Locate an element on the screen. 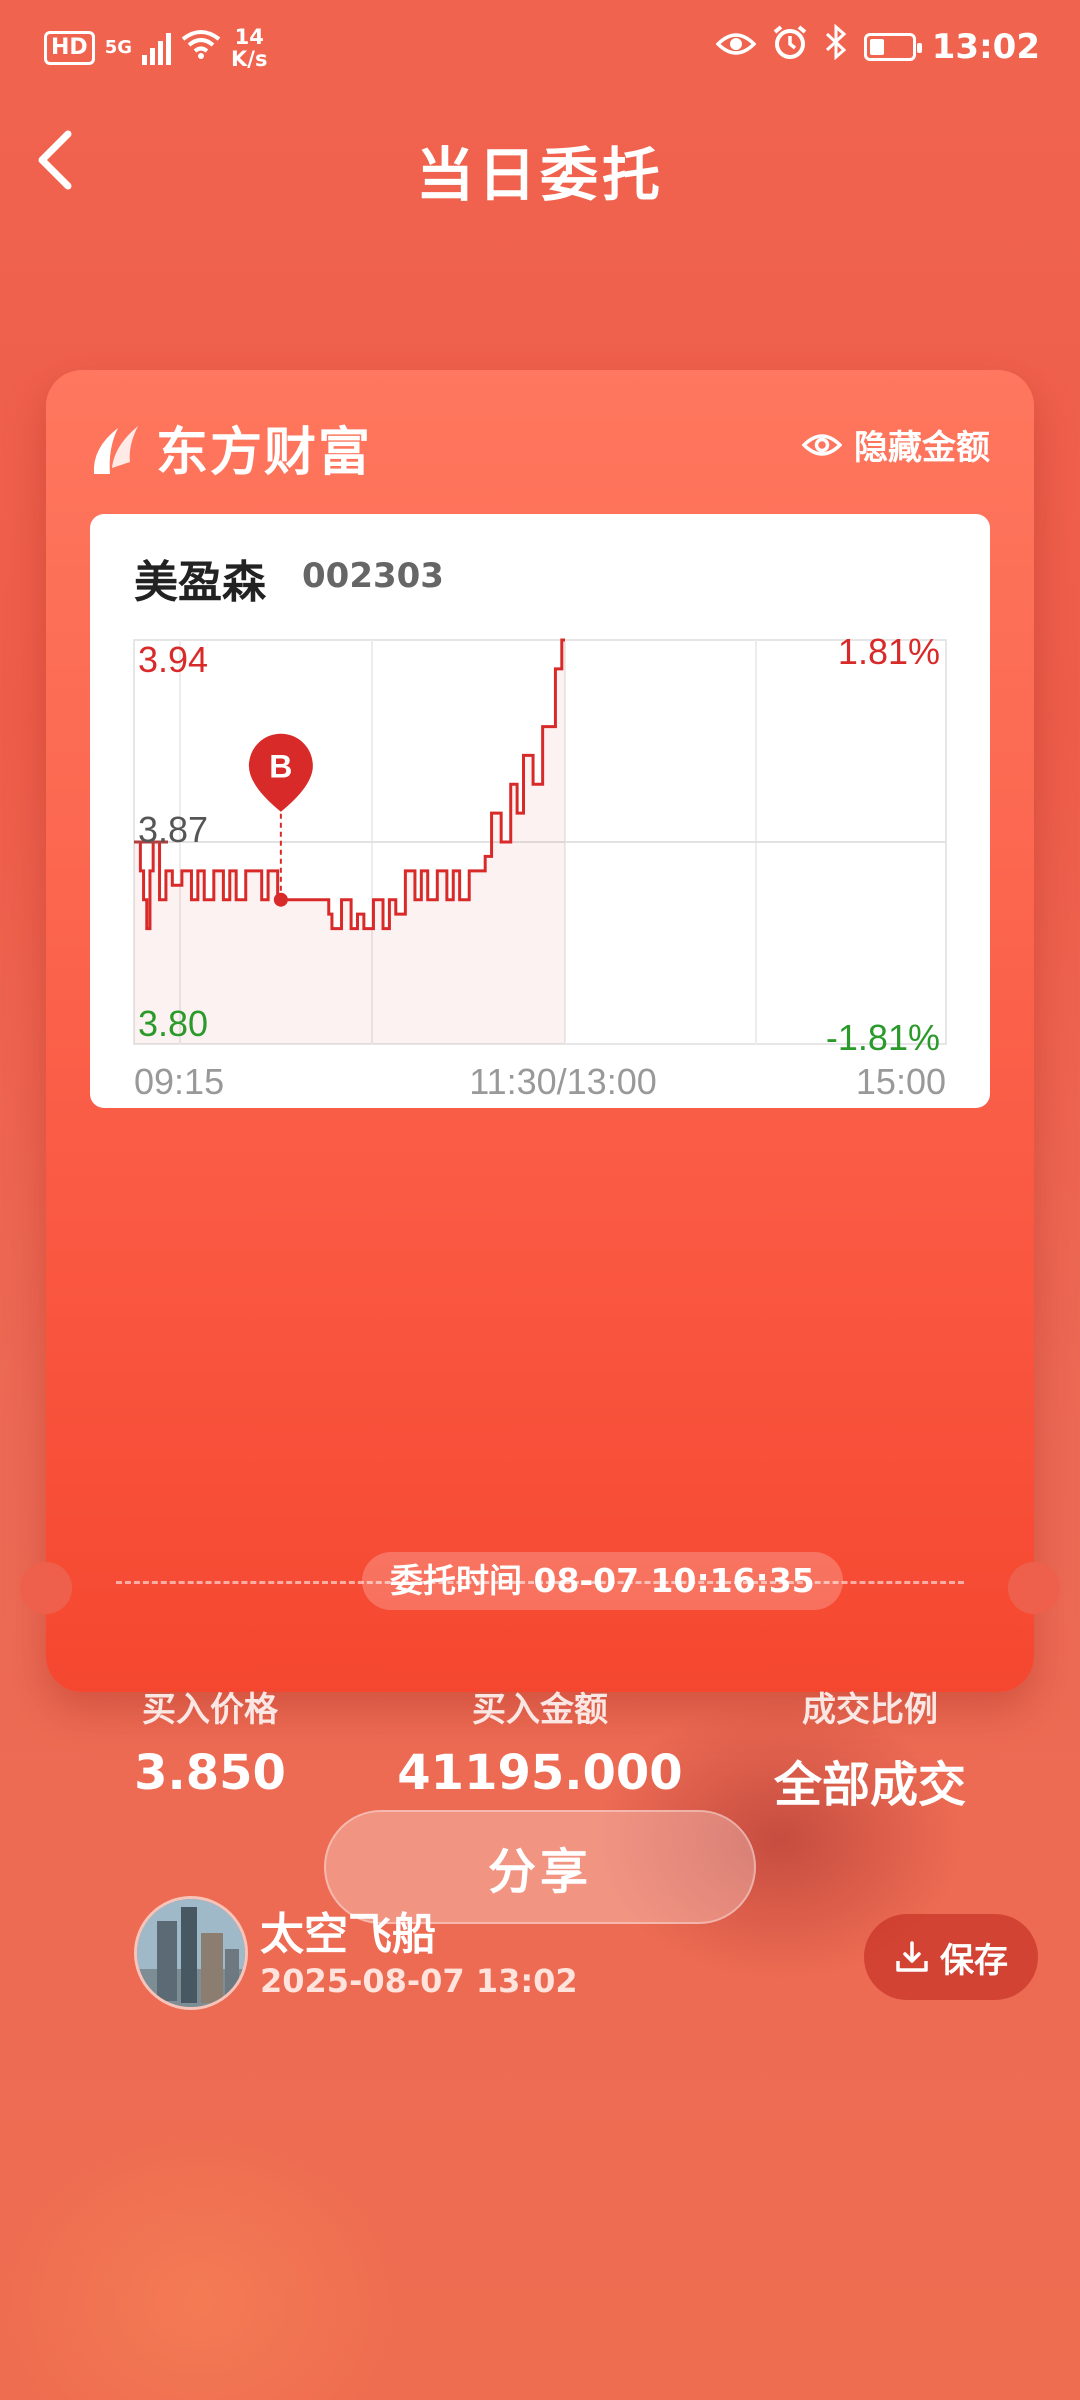  brand: 东方财富 is located at coordinates (230, 447).